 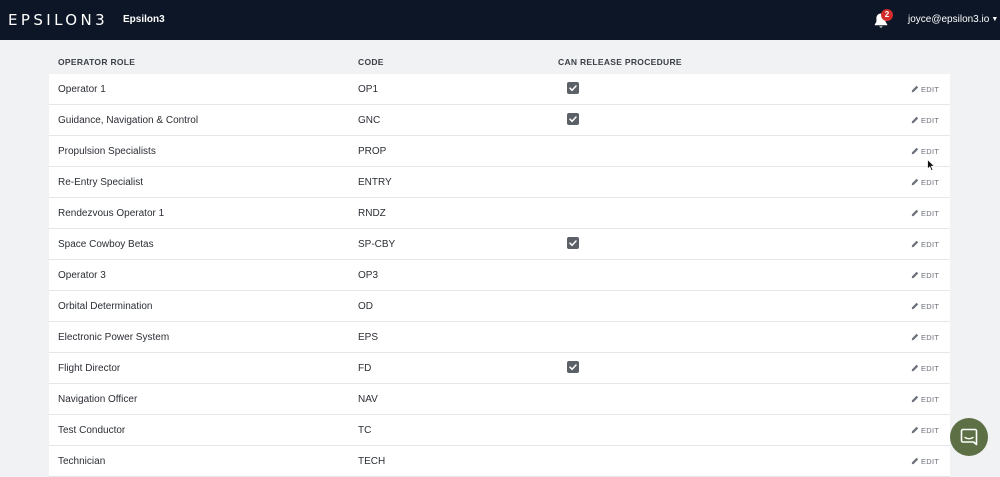 What do you see at coordinates (499, 306) in the screenshot?
I see `table-row: Orbital Determination OD EDIT` at bounding box center [499, 306].